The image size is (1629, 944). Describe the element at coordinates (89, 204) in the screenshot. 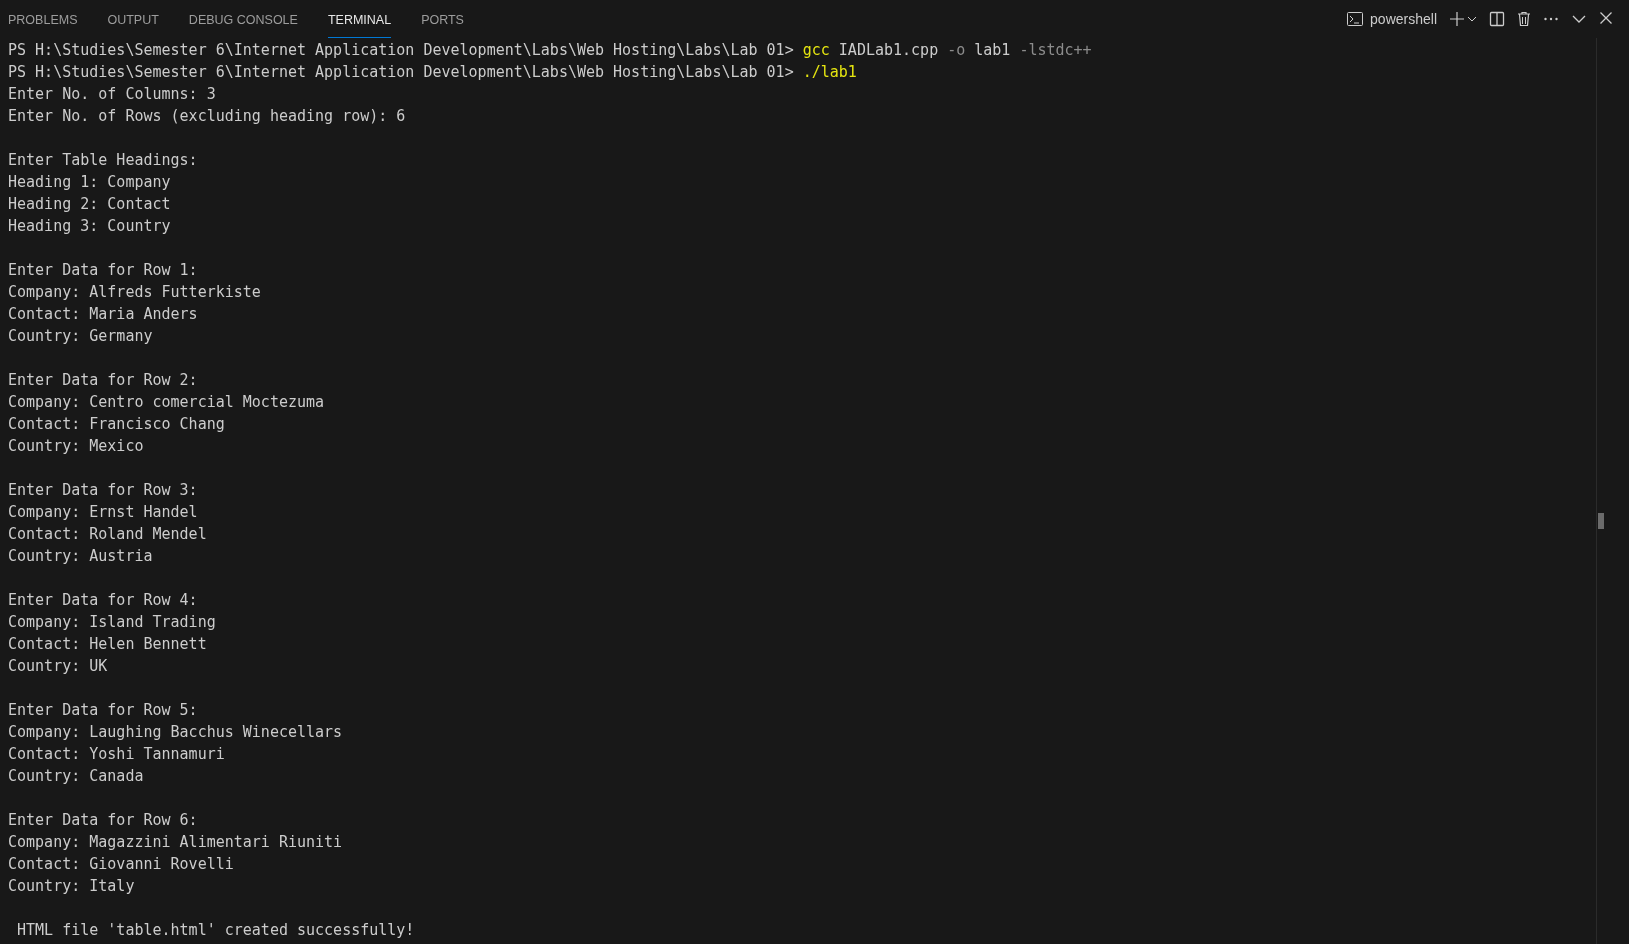

I see `terminal-output-line: Heading 2: Contact` at that location.